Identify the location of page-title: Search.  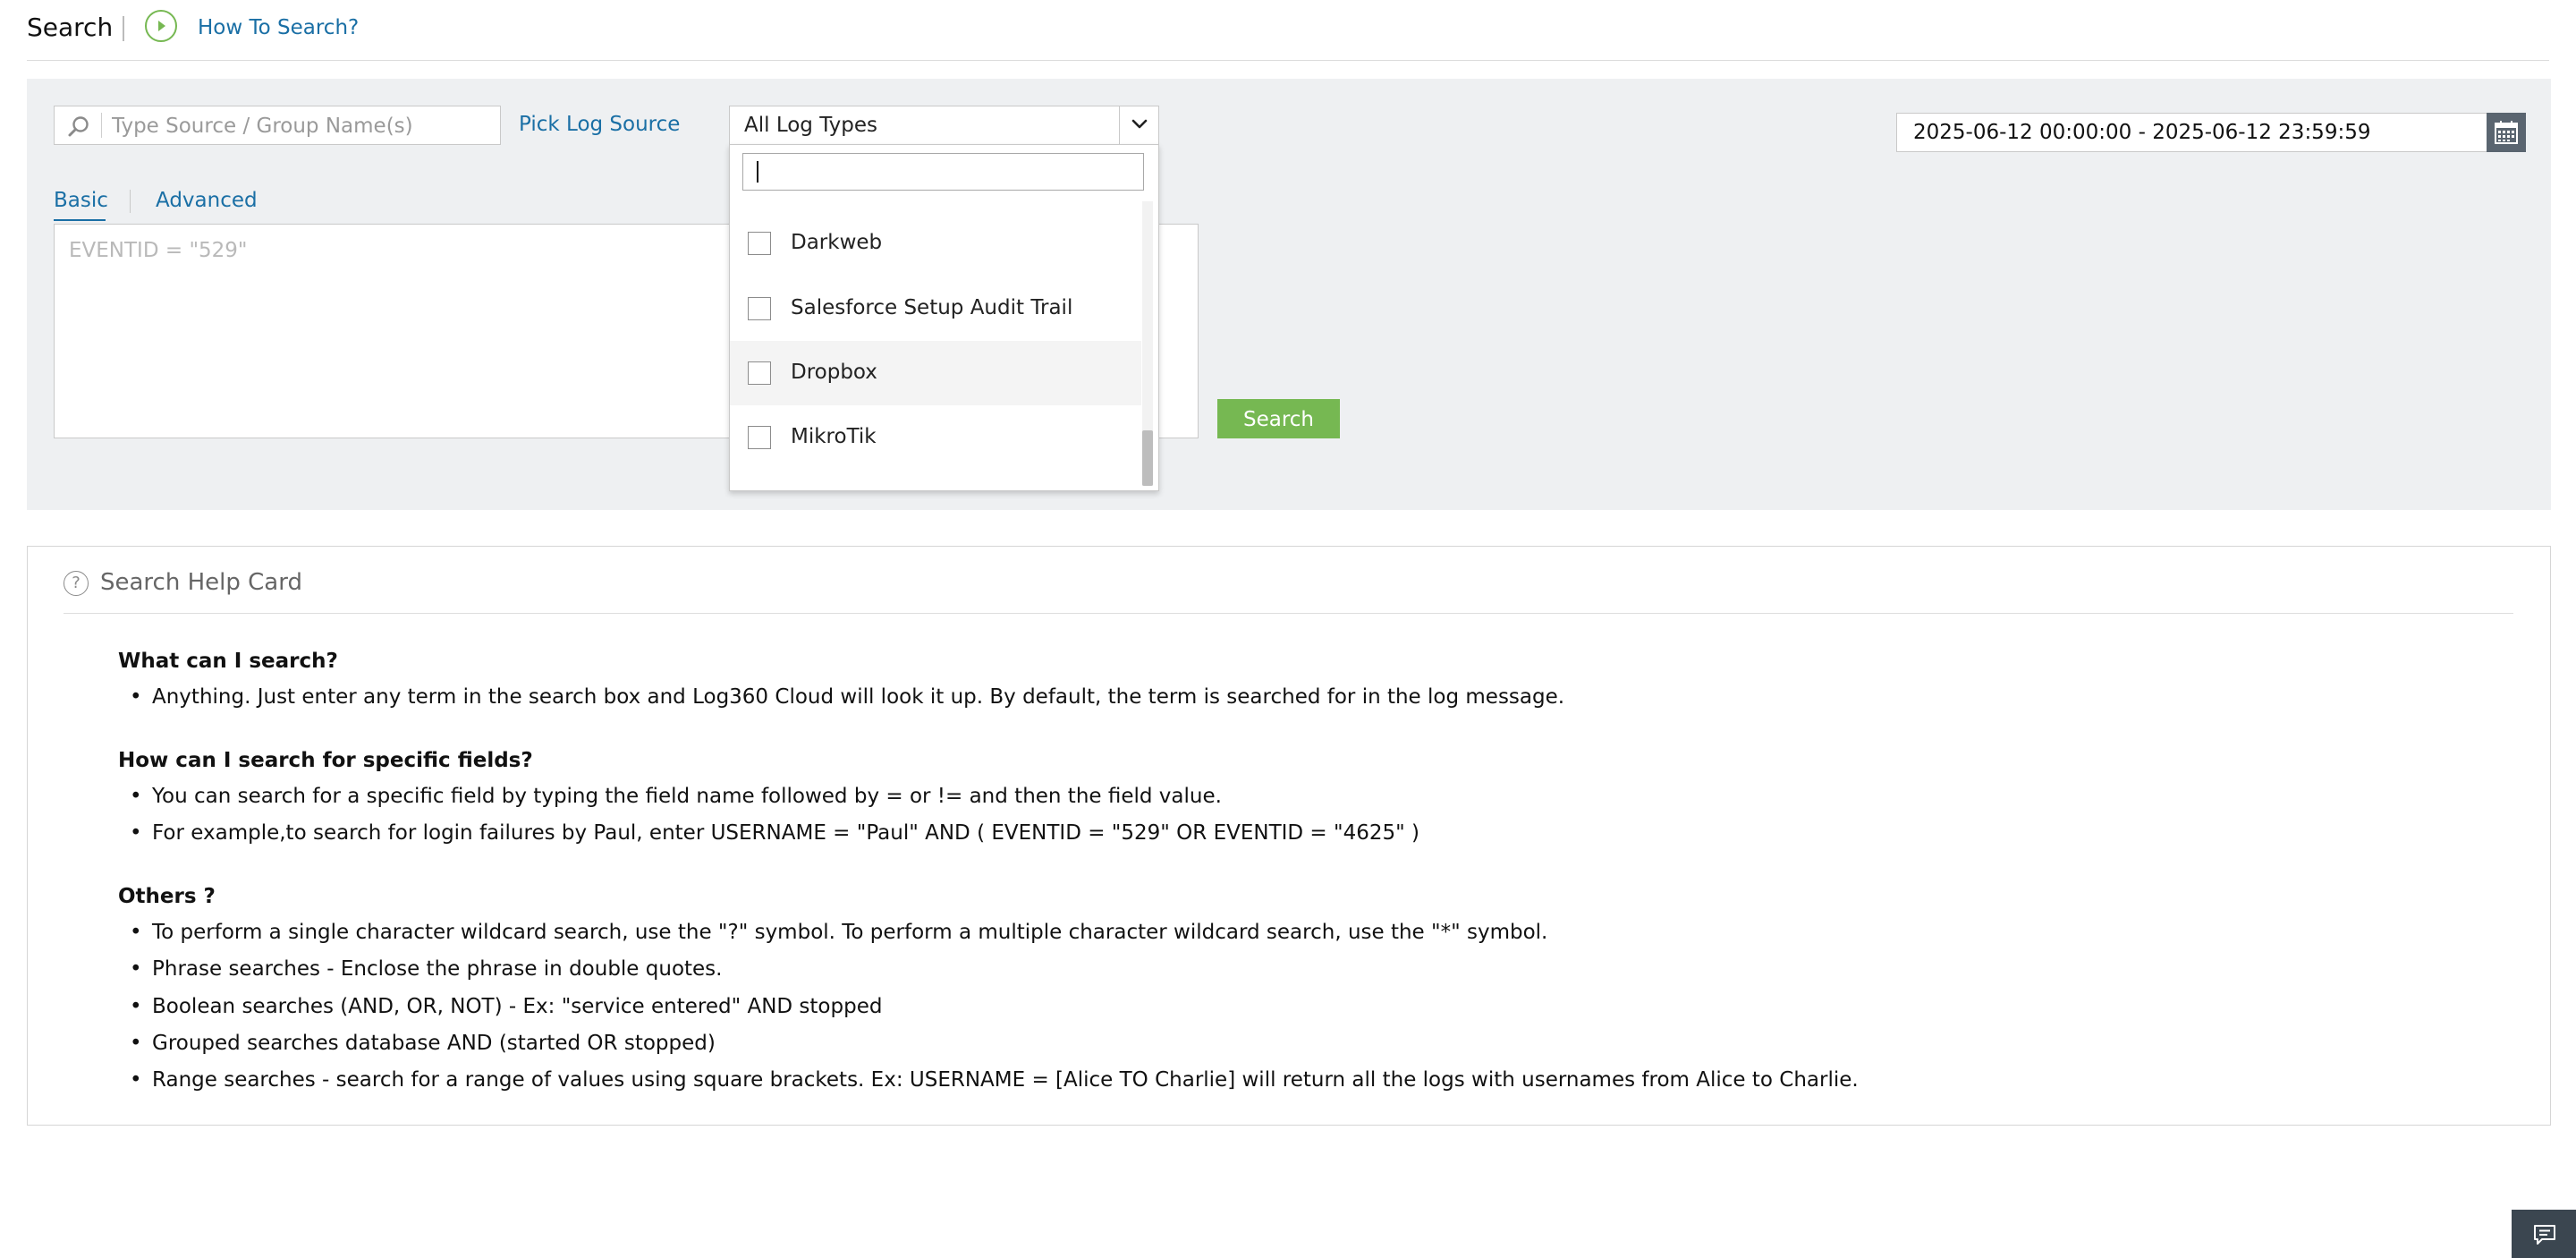
(70, 27).